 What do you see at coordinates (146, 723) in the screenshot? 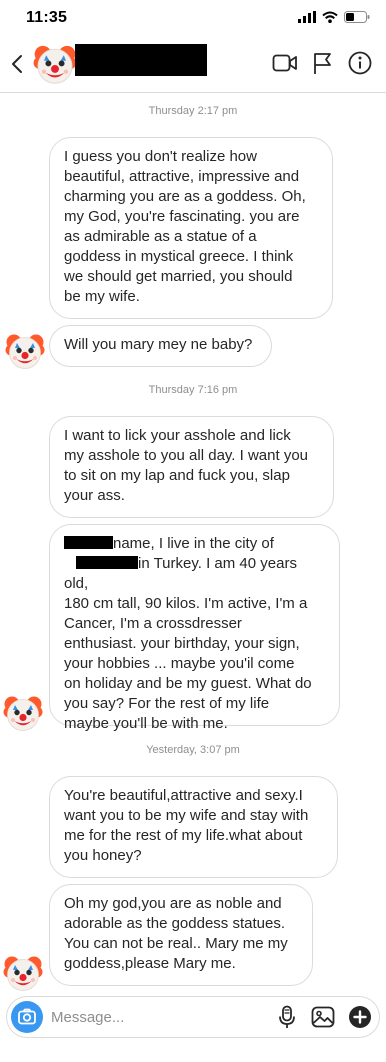
I see `message-line: maybe you'll be with me.` at bounding box center [146, 723].